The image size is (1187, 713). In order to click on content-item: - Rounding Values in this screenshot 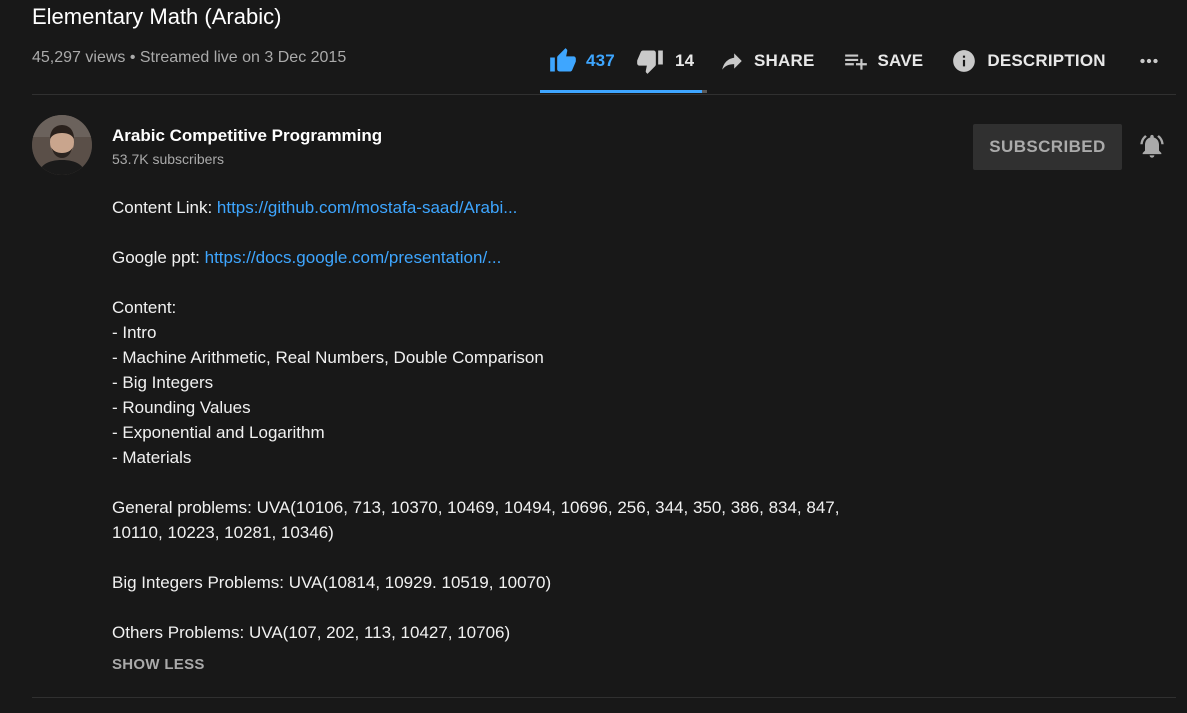, I will do `click(181, 407)`.